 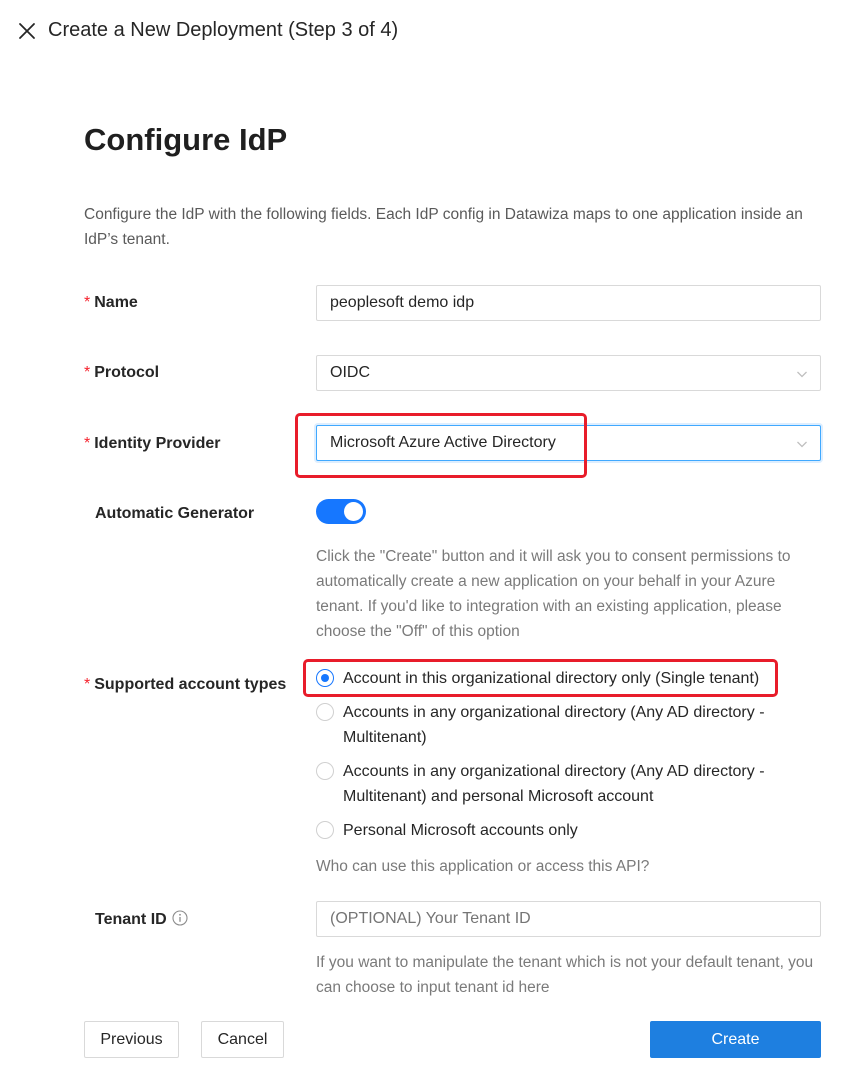 I want to click on top-bar: Create a New Deployment (Step 3 of 4), so click(x=425, y=32).